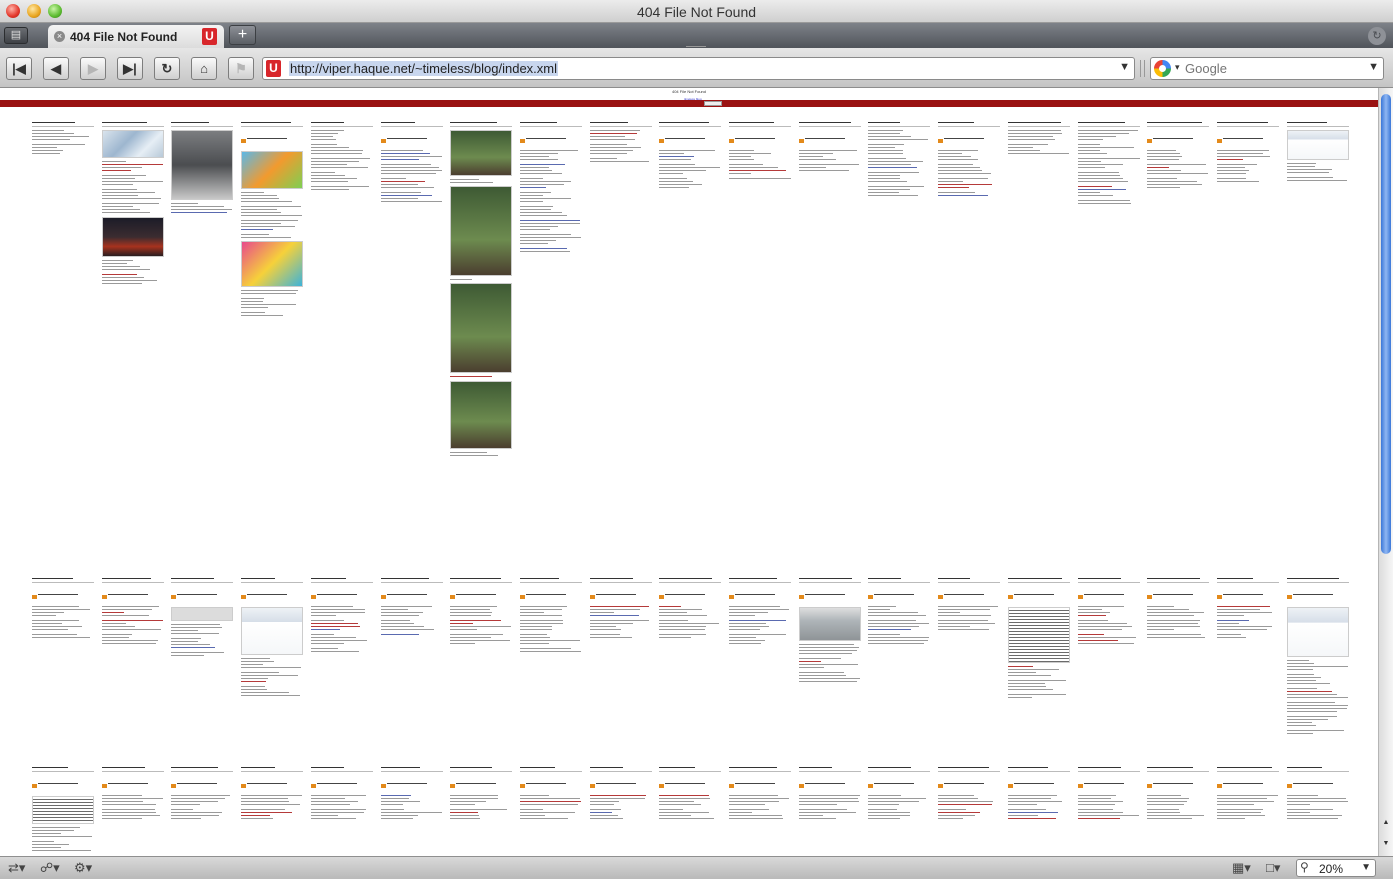 This screenshot has width=1393, height=879. Describe the element at coordinates (1241, 868) in the screenshot. I see `page-info-icon: ▦▾` at that location.